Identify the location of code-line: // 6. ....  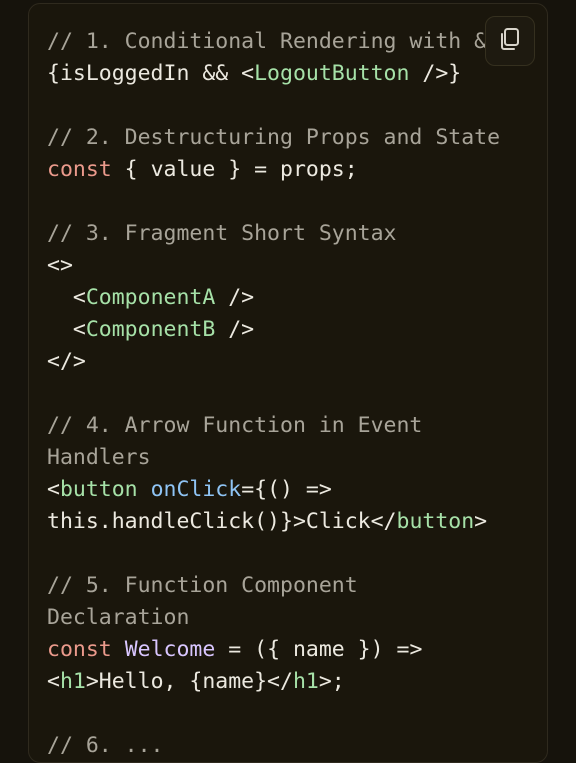
(273, 746).